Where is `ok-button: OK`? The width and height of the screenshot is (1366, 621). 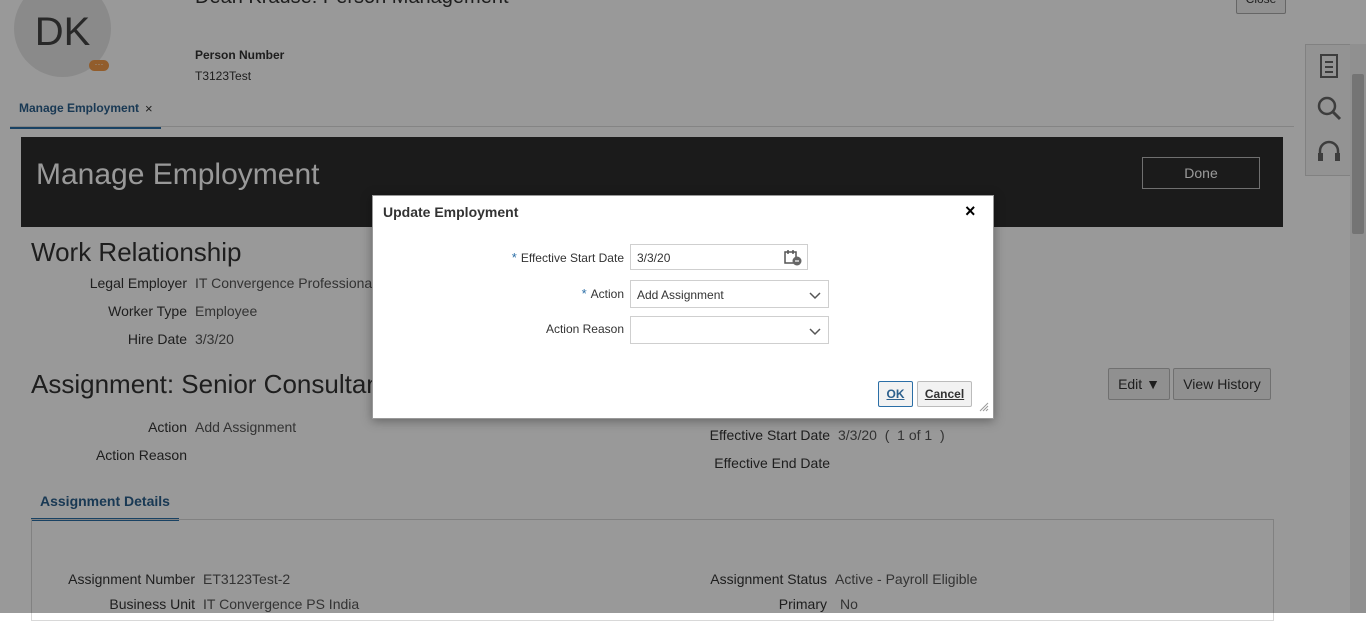
ok-button: OK is located at coordinates (895, 394).